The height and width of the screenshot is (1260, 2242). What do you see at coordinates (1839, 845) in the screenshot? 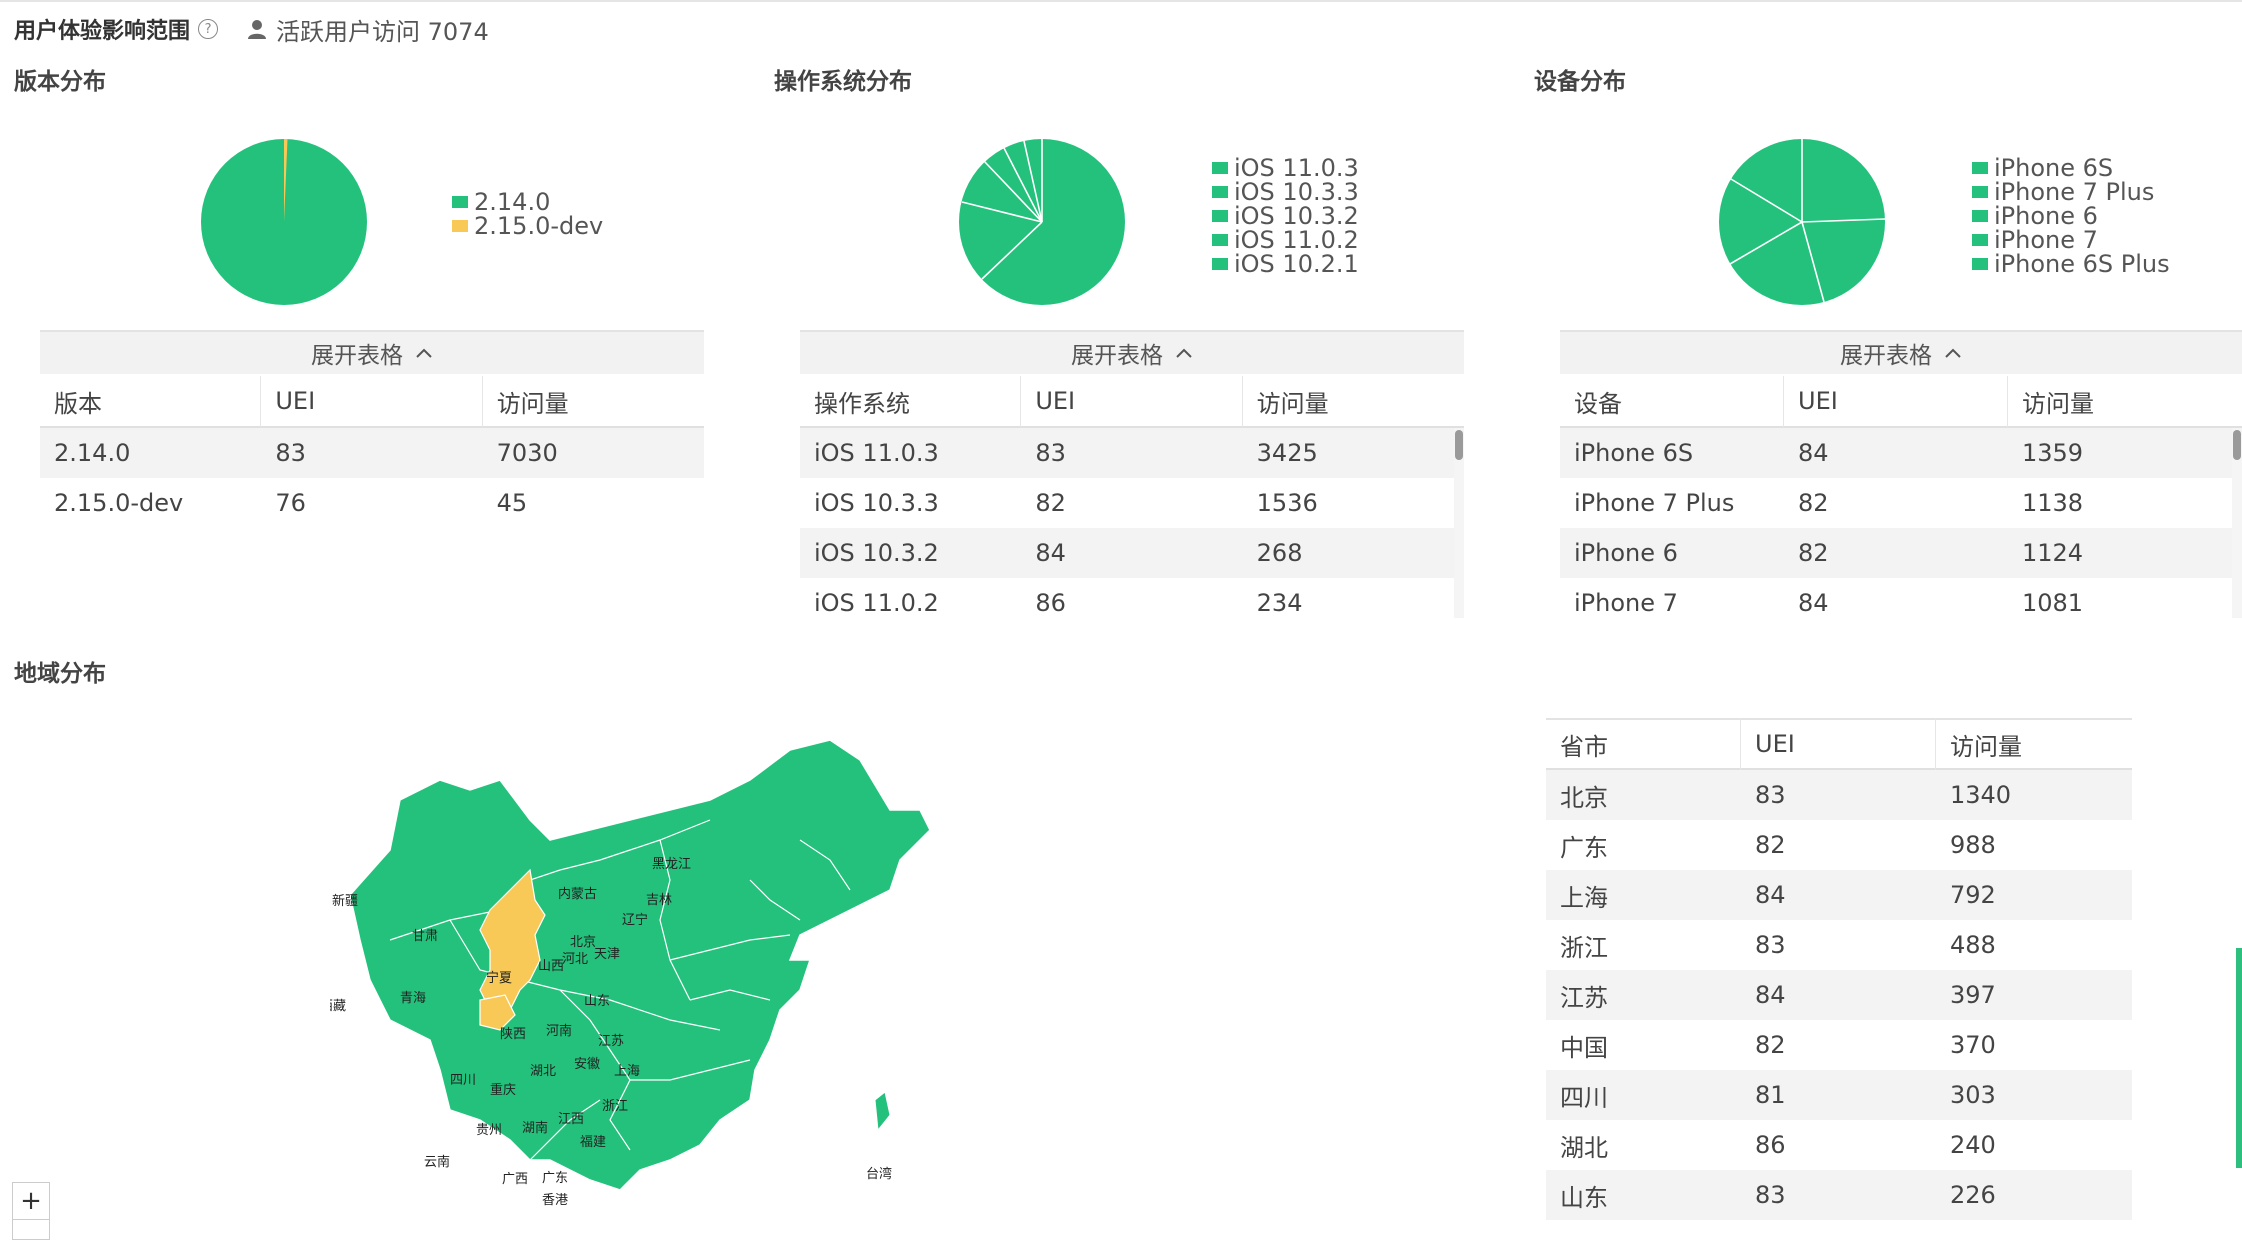
I see `table-row: 广东 82 988` at bounding box center [1839, 845].